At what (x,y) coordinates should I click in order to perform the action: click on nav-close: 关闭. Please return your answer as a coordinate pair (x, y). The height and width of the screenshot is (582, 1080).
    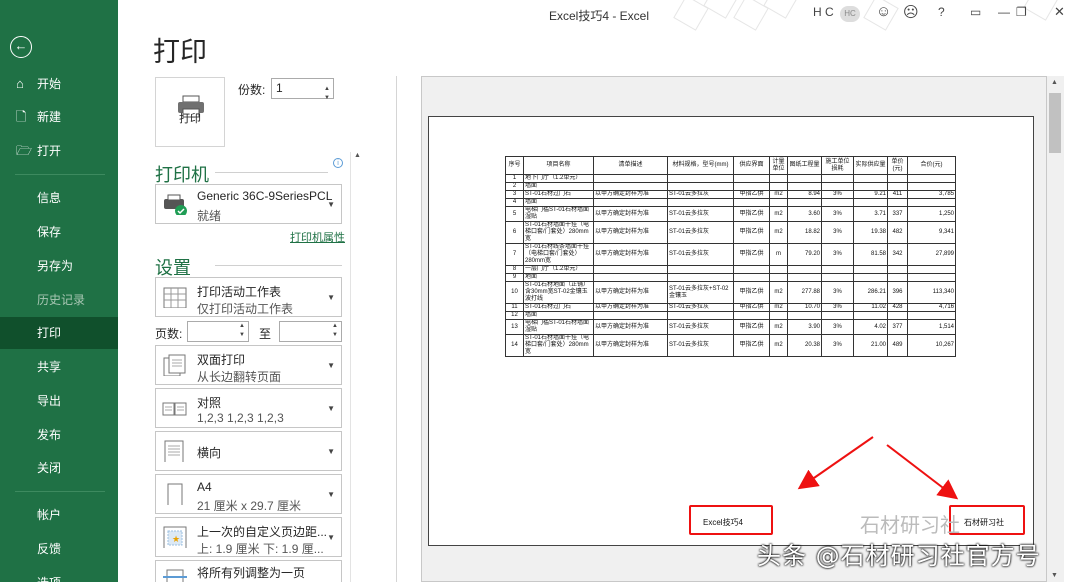
    Looking at the image, I should click on (59, 468).